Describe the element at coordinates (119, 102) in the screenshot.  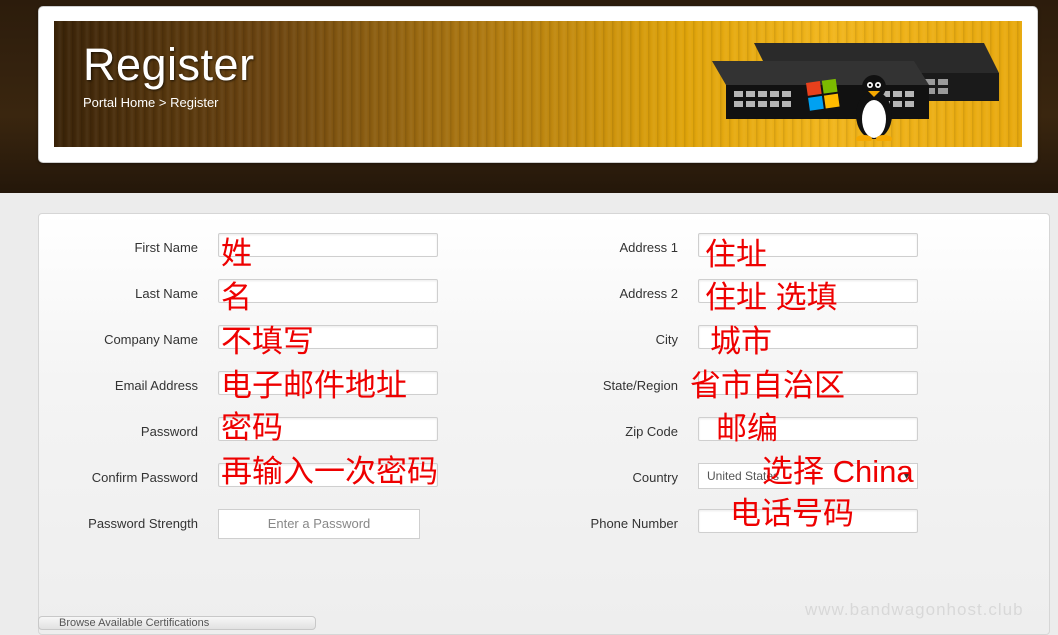
I see `breadcrumb-home-link: Portal Home` at that location.